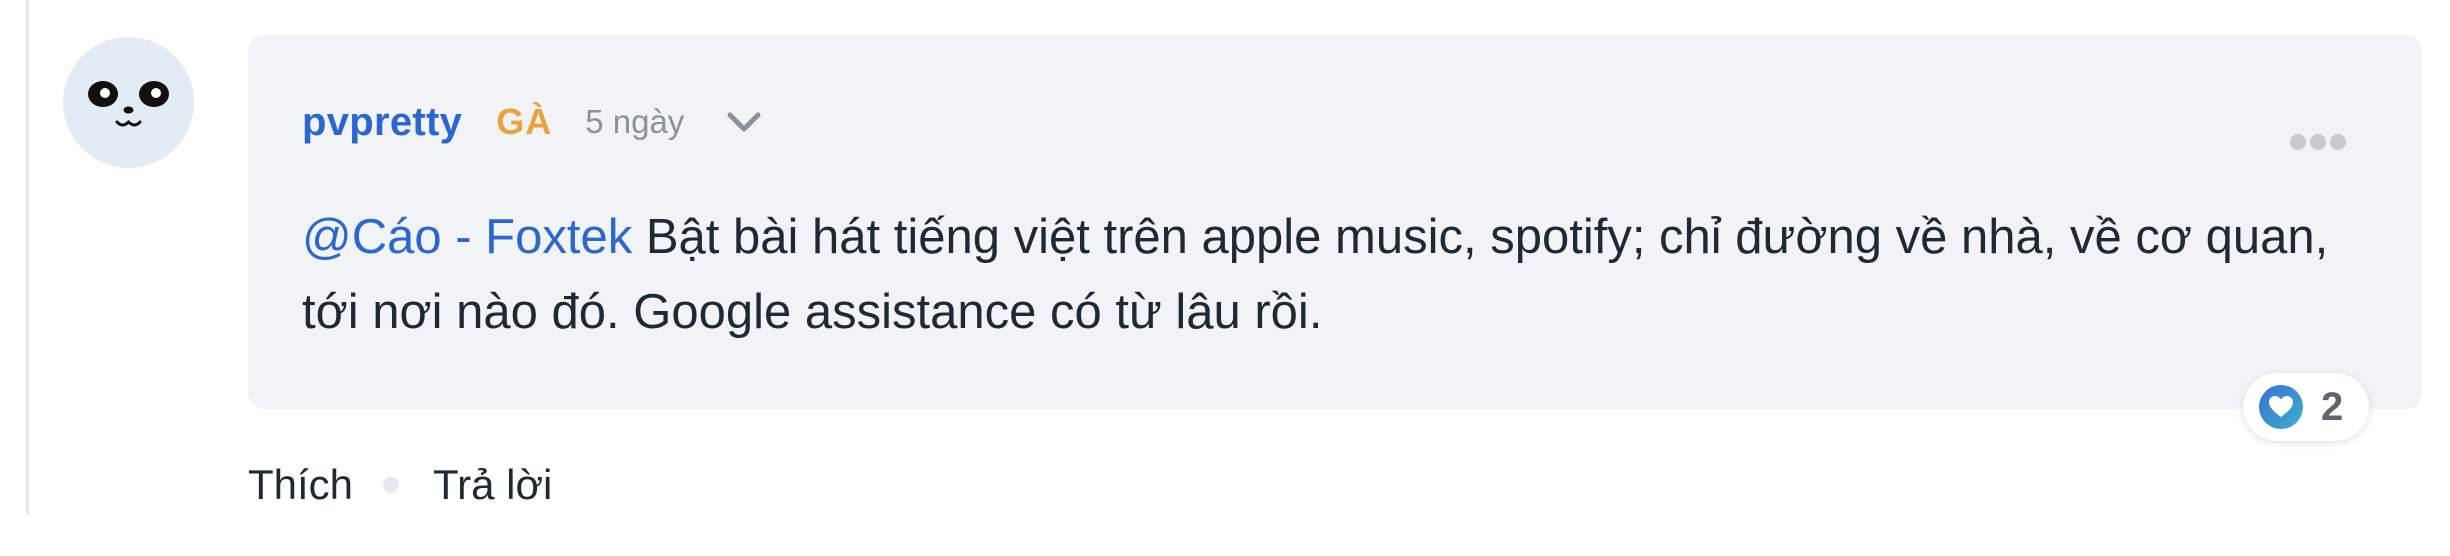 This screenshot has width=2450, height=556. I want to click on user-mention-link: @Cáo - Foxtek, so click(467, 237).